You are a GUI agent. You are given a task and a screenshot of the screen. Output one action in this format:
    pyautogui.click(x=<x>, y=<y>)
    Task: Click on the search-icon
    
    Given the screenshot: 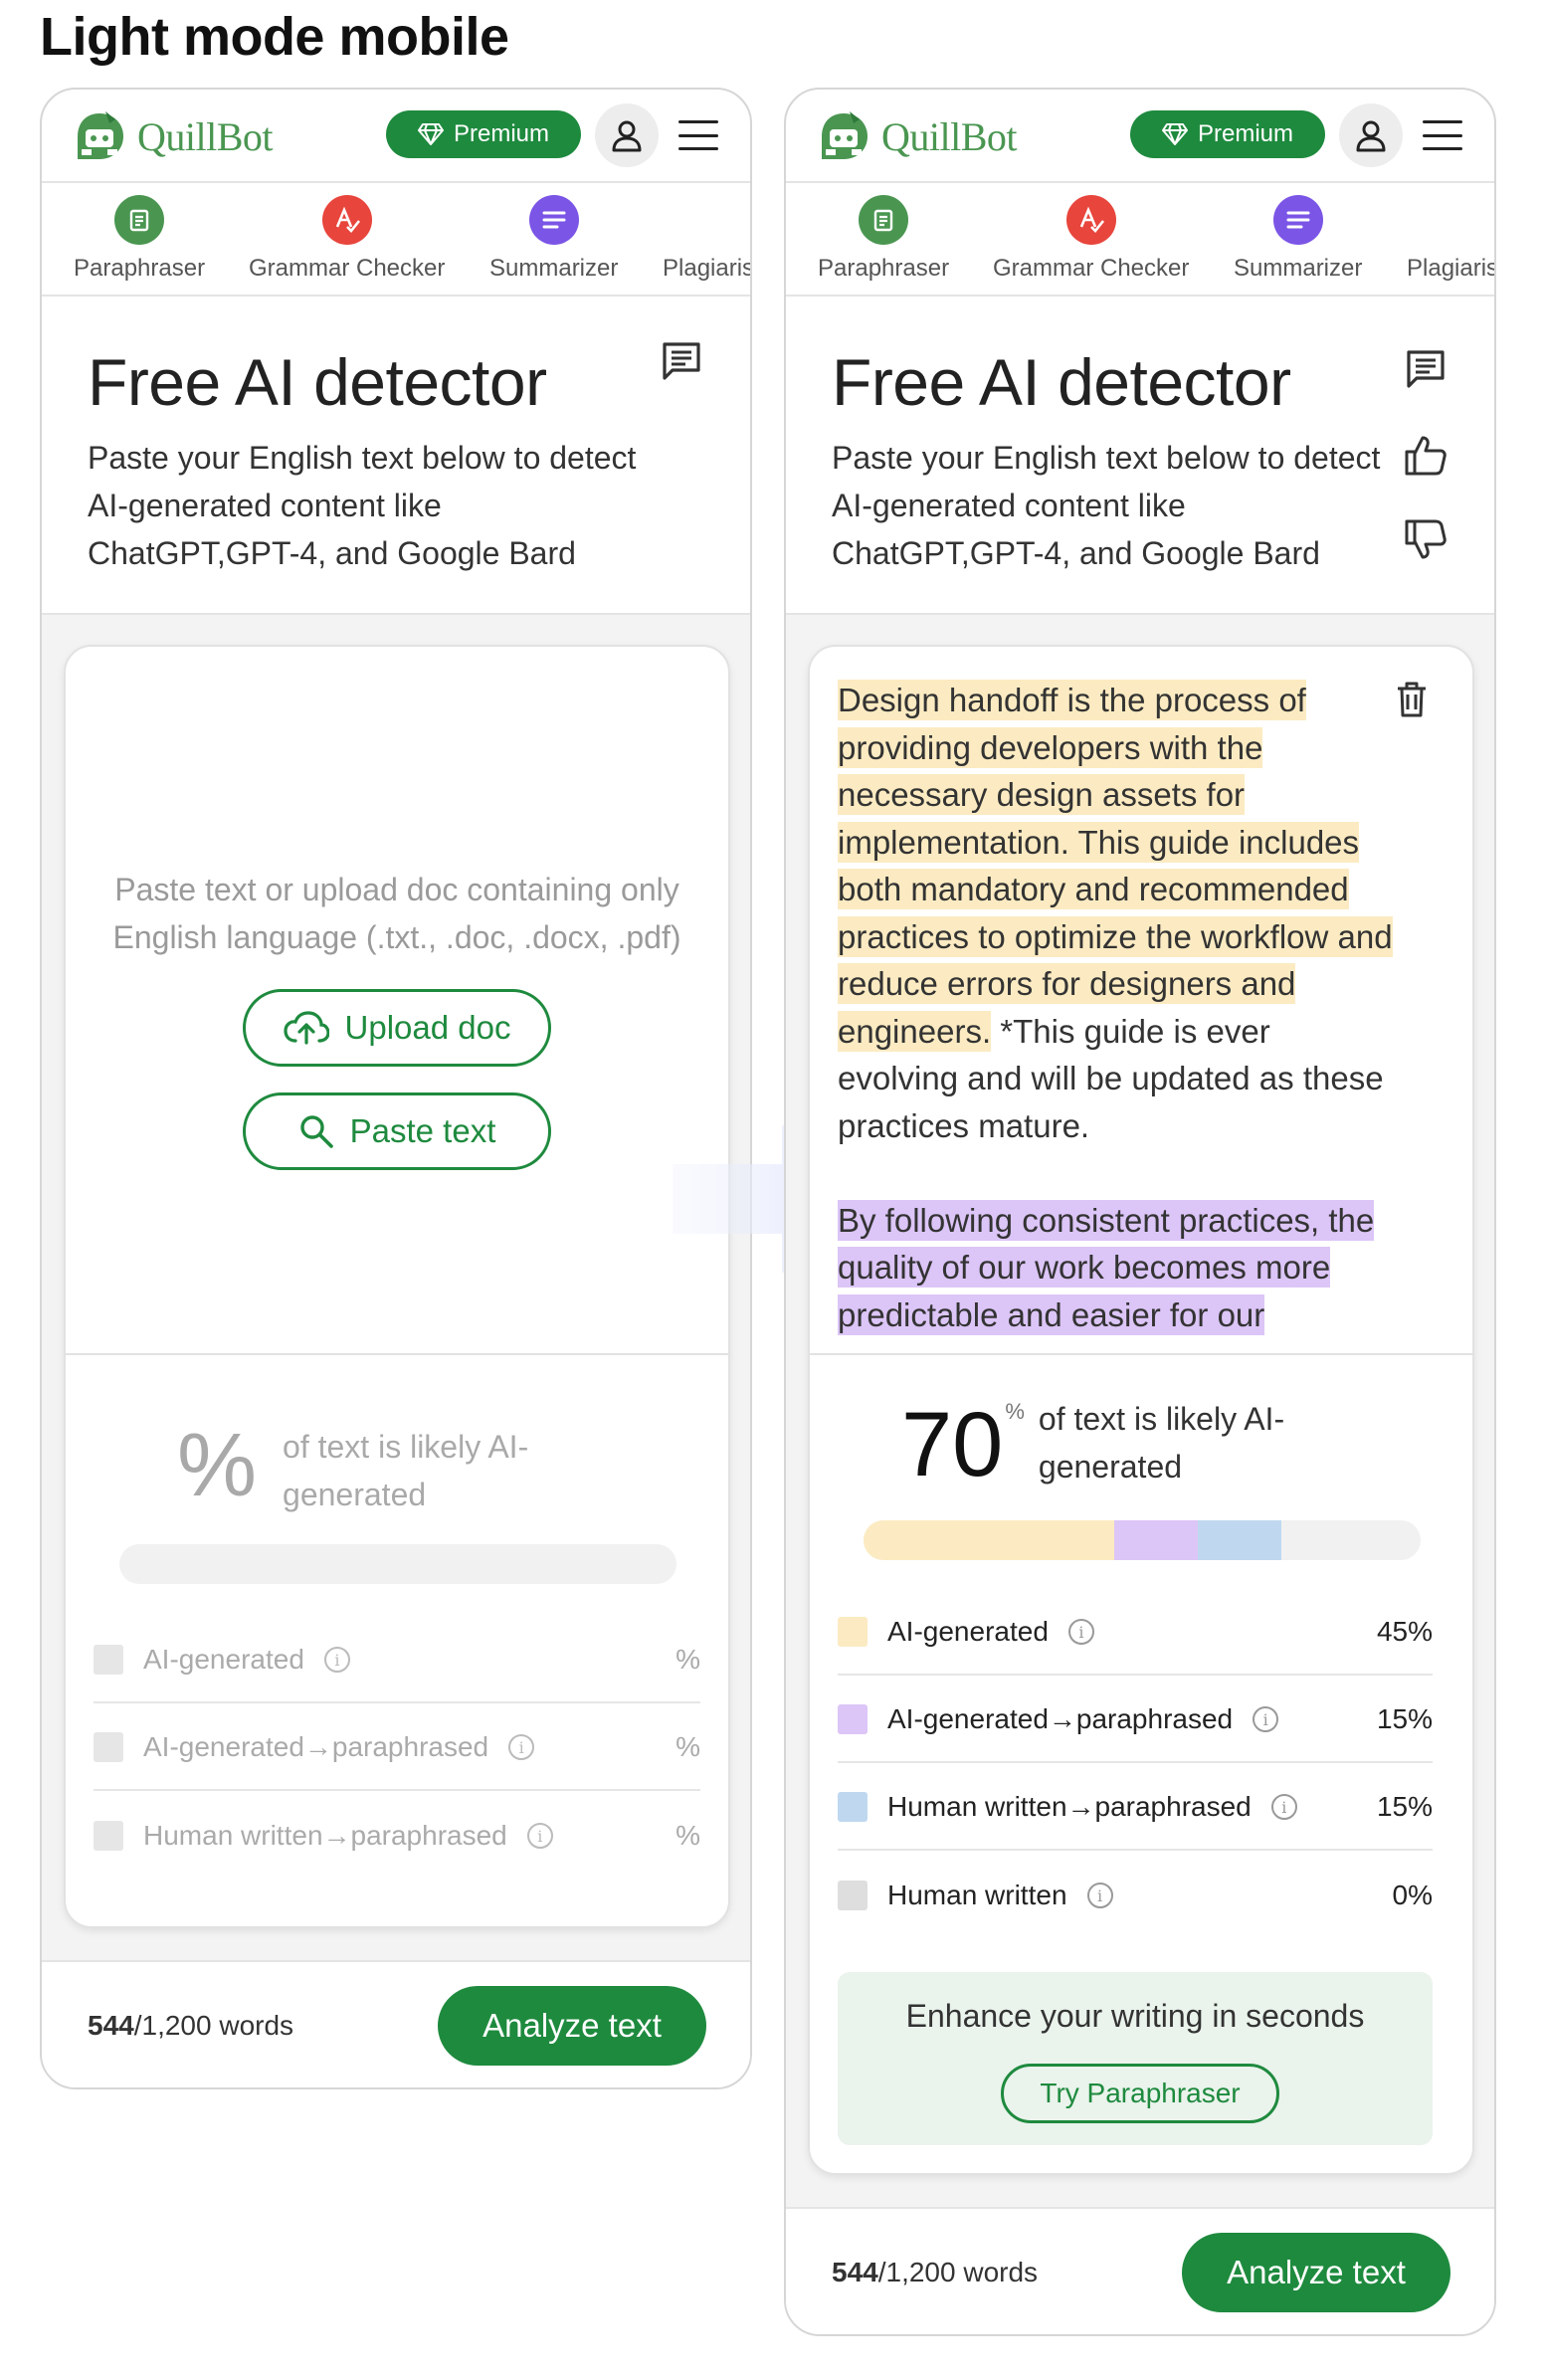 What is the action you would take?
    pyautogui.click(x=316, y=1131)
    